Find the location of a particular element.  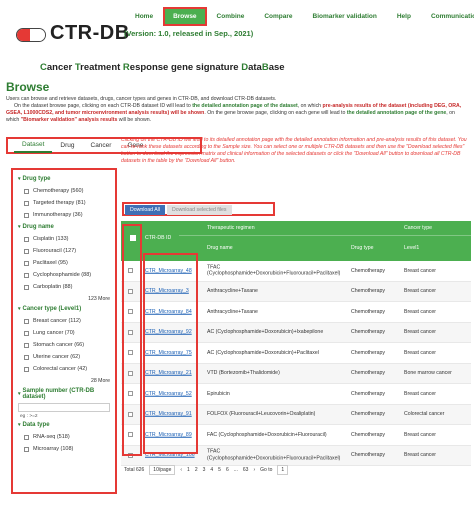

drug-name-cell: Anthracycline+Taxane is located at coordinates (232, 311).